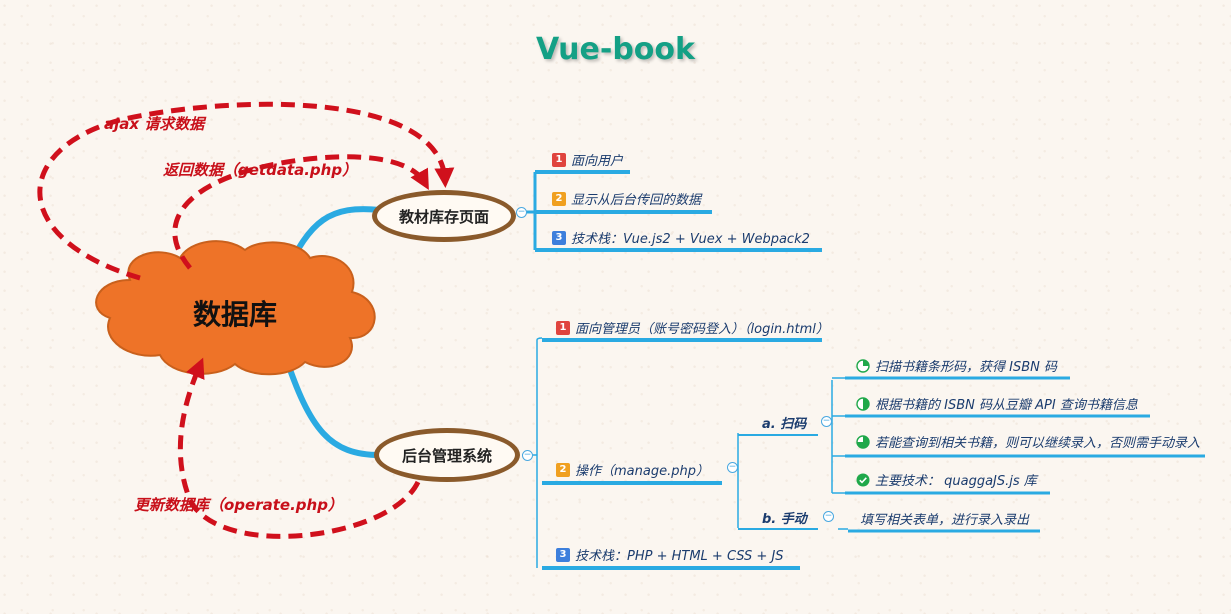 The image size is (1231, 614). I want to click on backend-collapse-icon: −, so click(527, 455).